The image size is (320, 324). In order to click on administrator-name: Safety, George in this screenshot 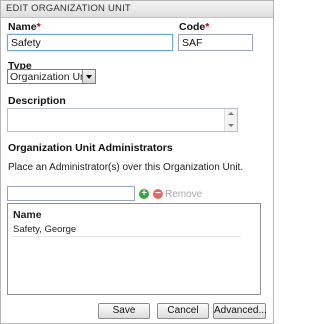, I will do `click(45, 229)`.